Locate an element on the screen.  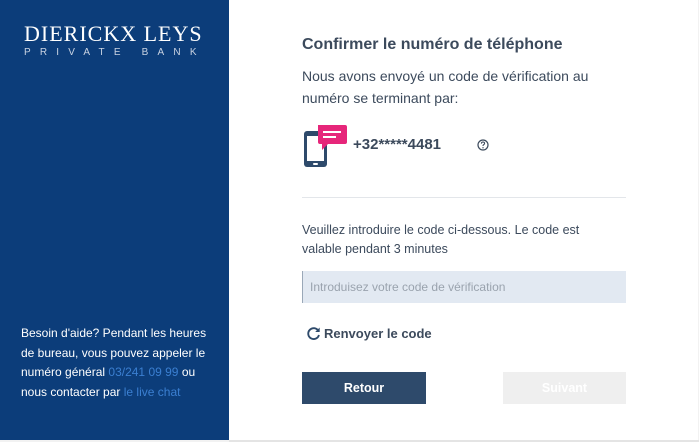
page-title: Confirmer le numéro de téléphone is located at coordinates (432, 44).